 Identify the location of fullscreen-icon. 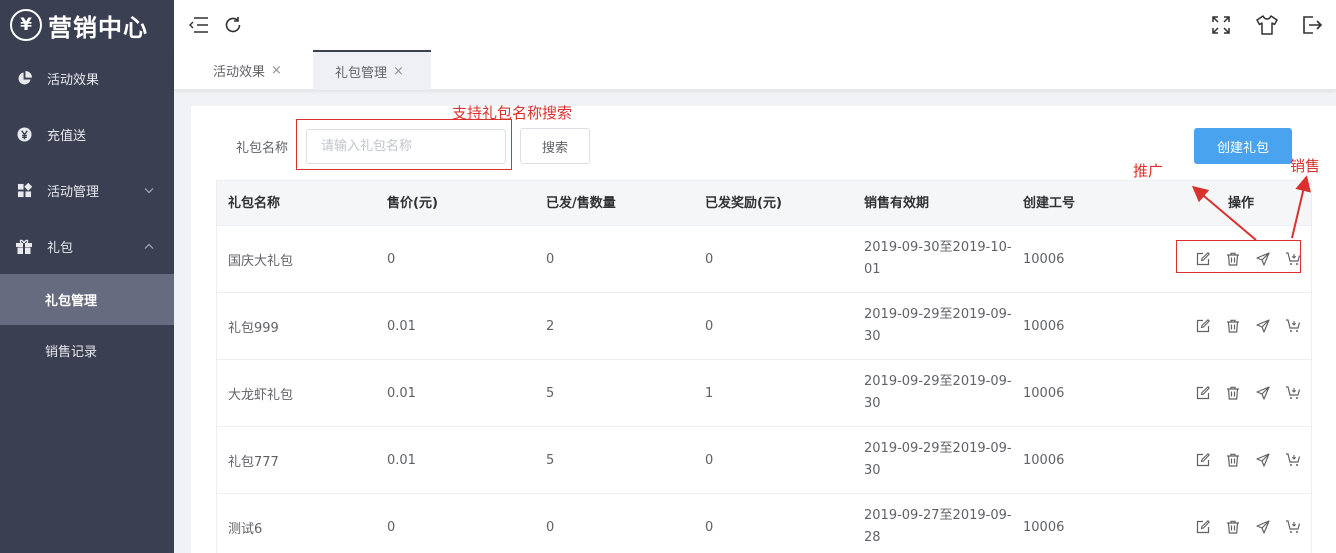
(1221, 25).